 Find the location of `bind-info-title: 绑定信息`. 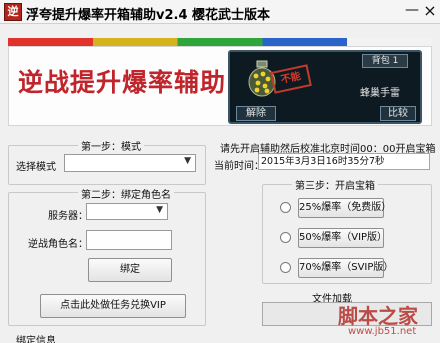

bind-info-title: 绑定信息 is located at coordinates (36, 337).